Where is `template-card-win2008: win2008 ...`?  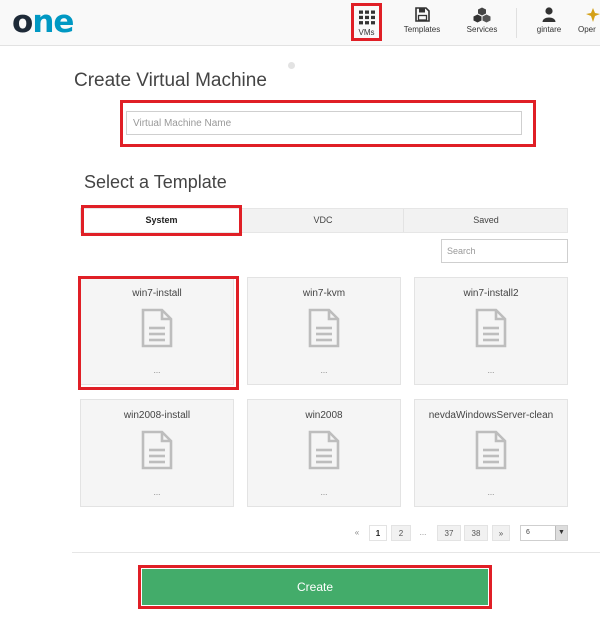
template-card-win2008: win2008 ... is located at coordinates (324, 453).